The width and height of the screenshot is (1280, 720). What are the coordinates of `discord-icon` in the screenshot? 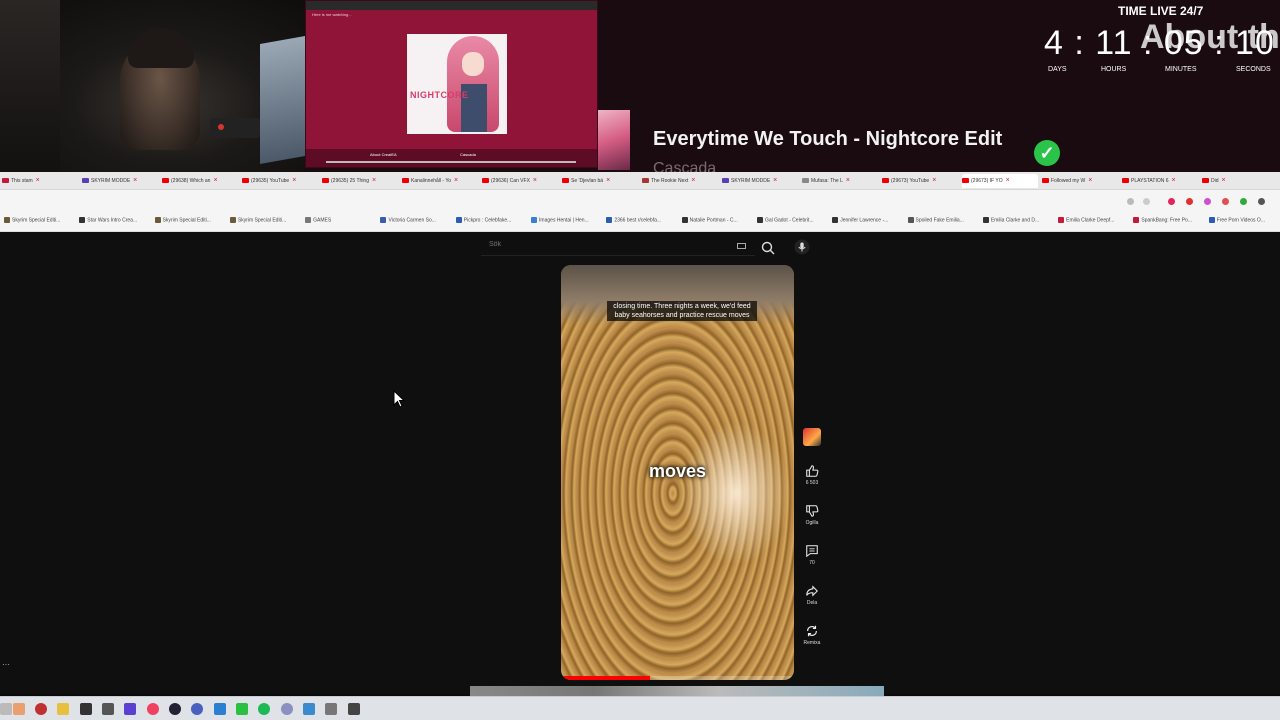 It's located at (197, 709).